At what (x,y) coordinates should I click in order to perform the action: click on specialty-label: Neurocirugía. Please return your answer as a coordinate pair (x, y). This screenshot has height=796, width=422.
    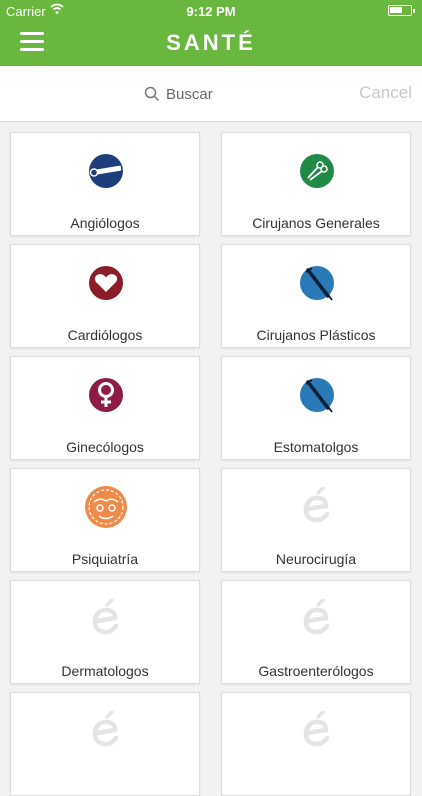
    Looking at the image, I should click on (316, 559).